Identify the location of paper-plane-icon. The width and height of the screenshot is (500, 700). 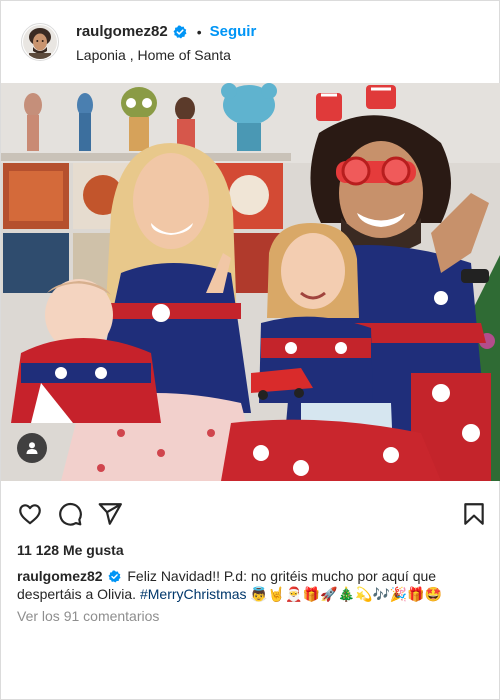
(110, 514).